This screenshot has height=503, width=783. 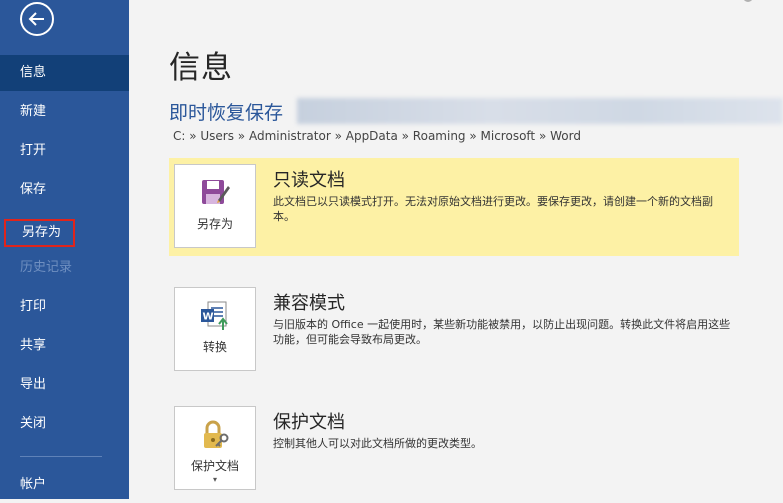 I want to click on sidebar-item-save: 保存, so click(x=64, y=190).